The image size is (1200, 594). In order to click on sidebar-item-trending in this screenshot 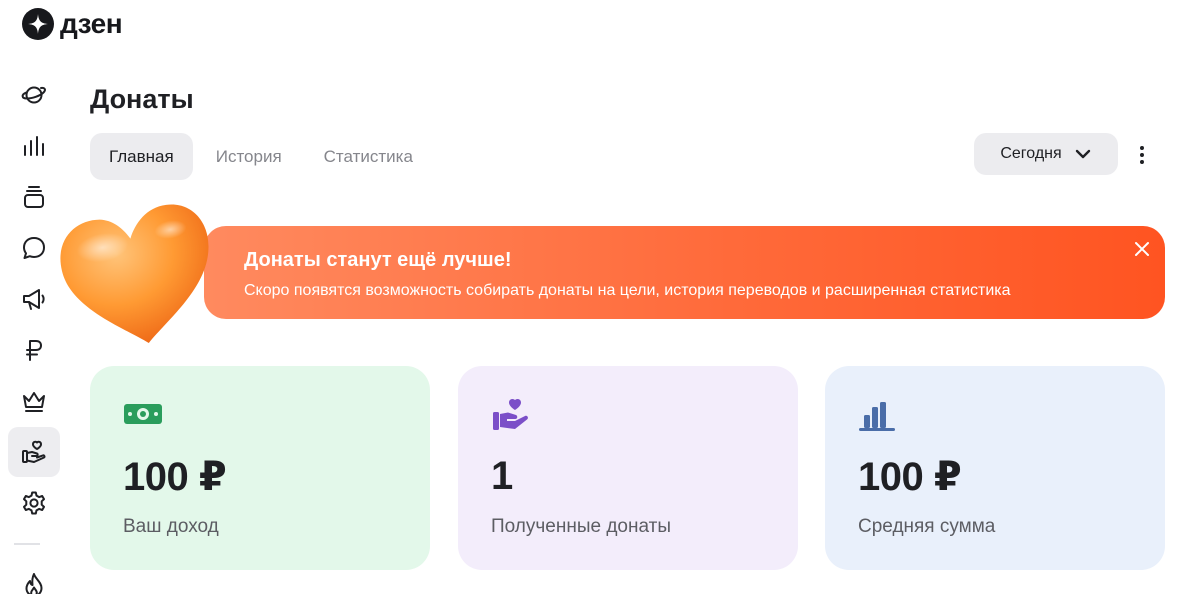, I will do `click(34, 577)`.